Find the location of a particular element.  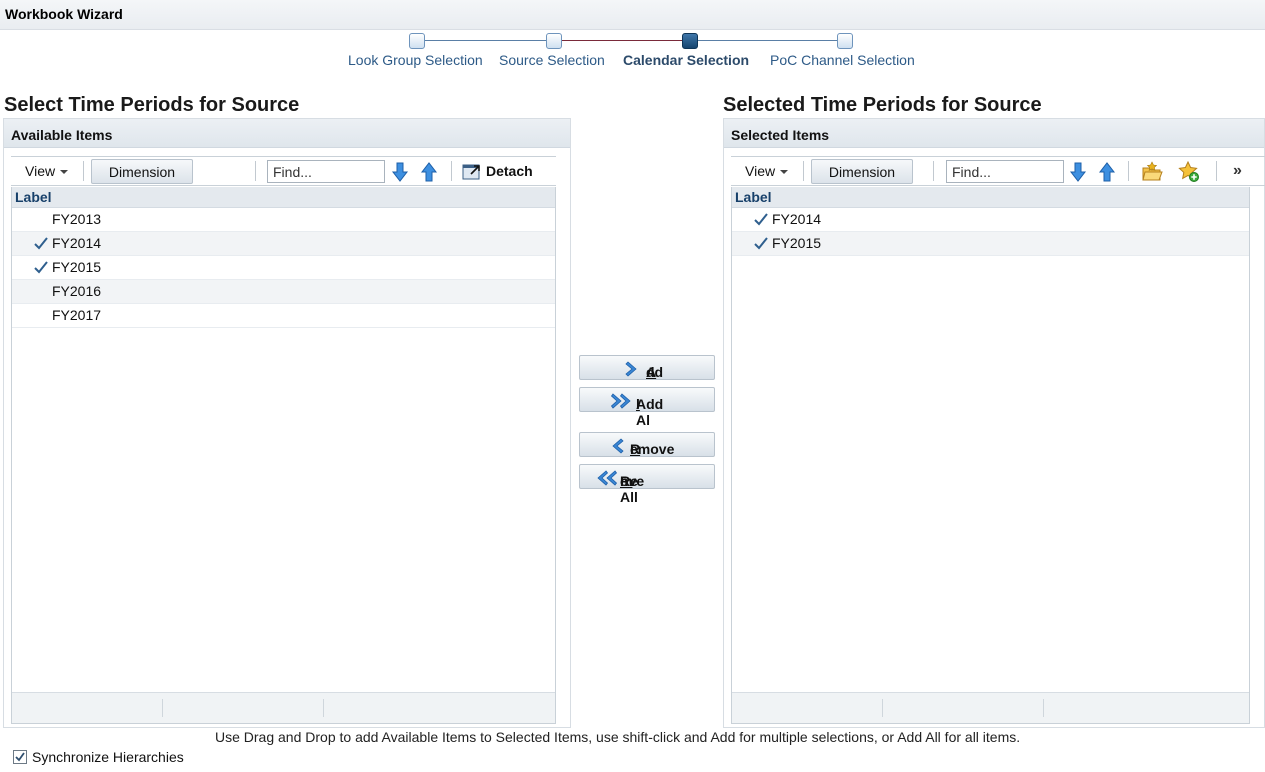

chevron-right-icon is located at coordinates (631, 369).